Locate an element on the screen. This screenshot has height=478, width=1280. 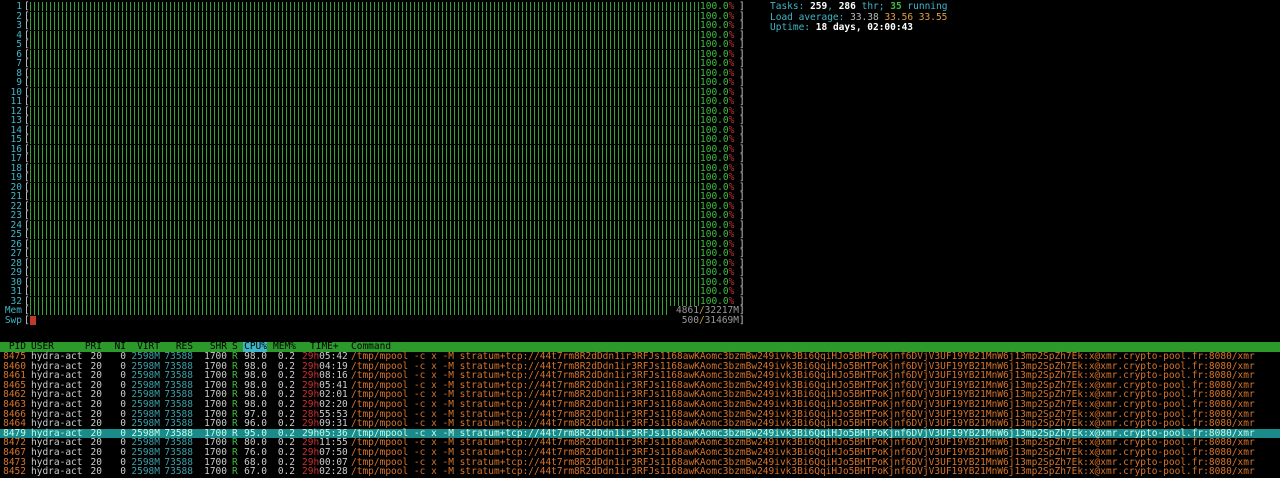
swap-bracket-open: [ is located at coordinates (27, 320).